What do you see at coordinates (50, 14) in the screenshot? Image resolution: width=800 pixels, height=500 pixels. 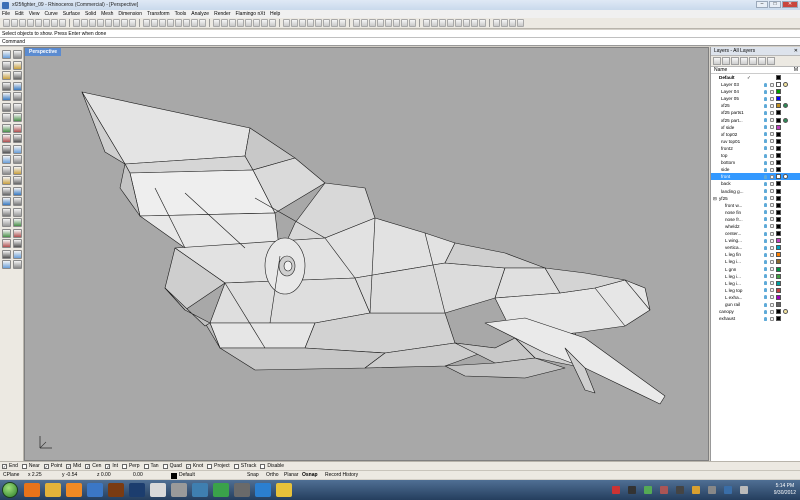 I see `menu-curve: Curve` at bounding box center [50, 14].